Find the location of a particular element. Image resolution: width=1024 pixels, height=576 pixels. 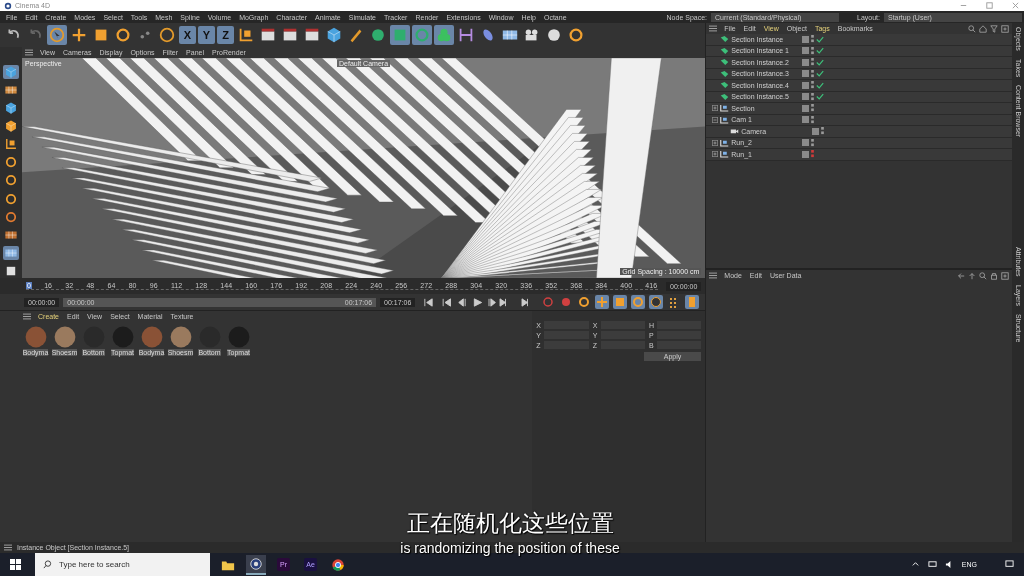

taskbar-search-field: Type here to search is located at coordinates (122, 564).